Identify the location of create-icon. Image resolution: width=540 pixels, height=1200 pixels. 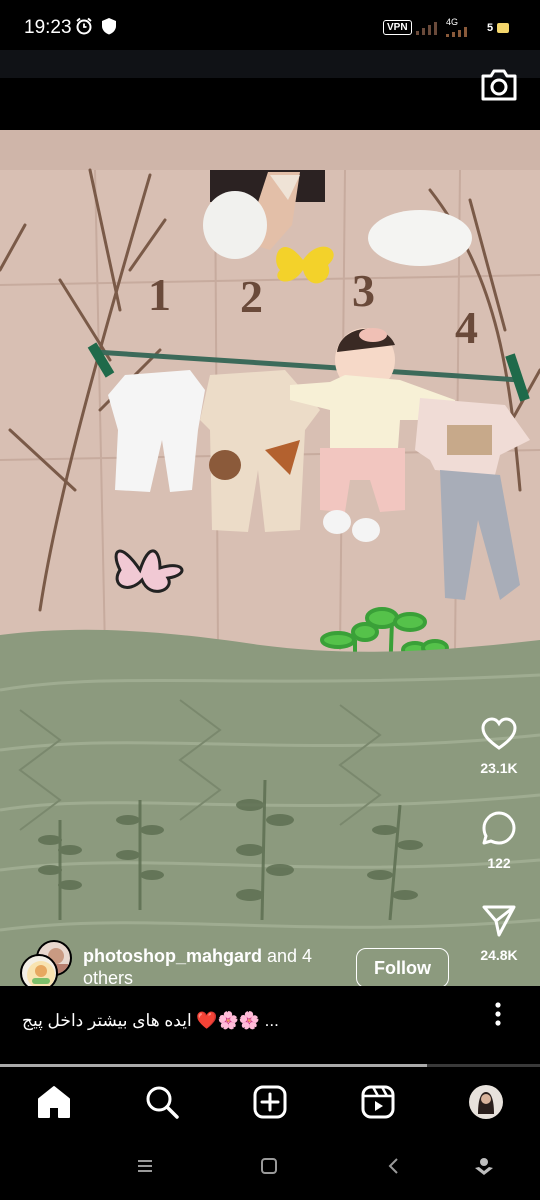
(270, 1102).